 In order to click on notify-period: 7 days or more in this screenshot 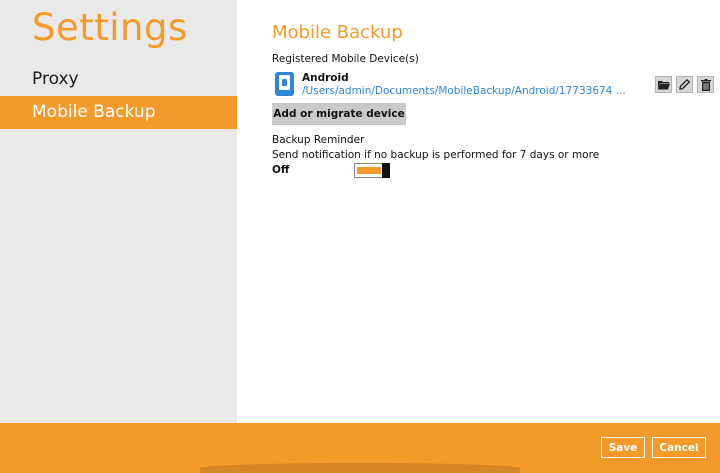, I will do `click(559, 155)`.